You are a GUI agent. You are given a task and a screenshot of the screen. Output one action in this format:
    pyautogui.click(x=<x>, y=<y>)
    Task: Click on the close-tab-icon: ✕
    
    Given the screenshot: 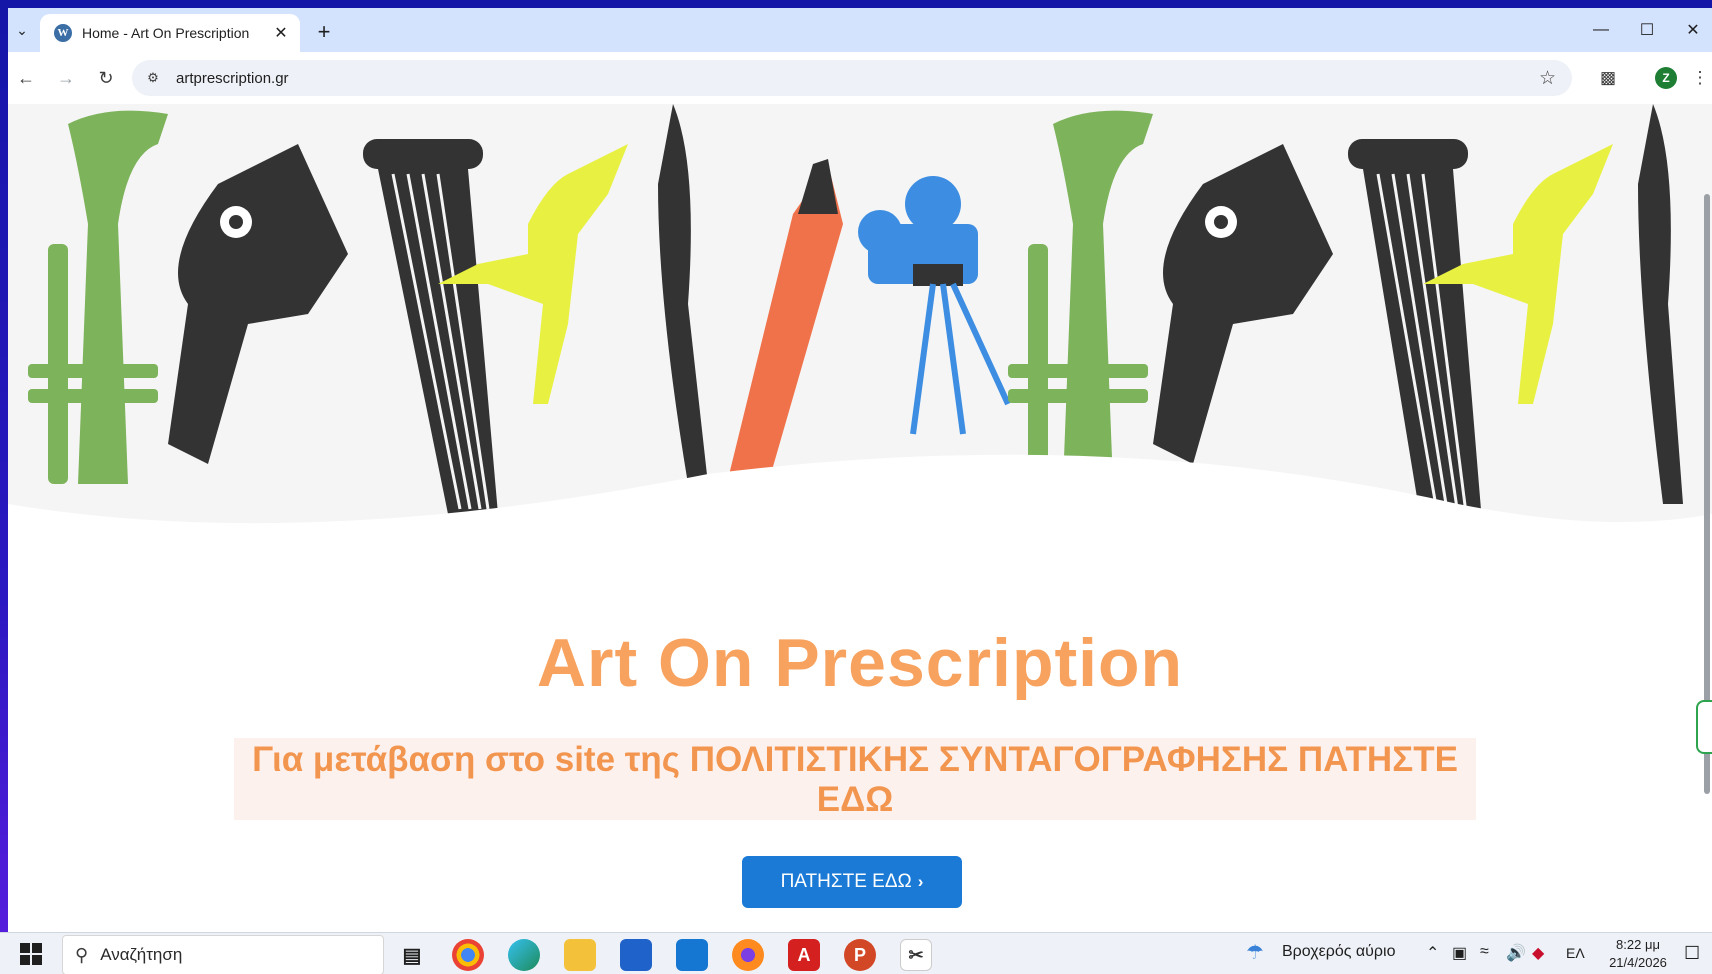 What is the action you would take?
    pyautogui.click(x=281, y=33)
    